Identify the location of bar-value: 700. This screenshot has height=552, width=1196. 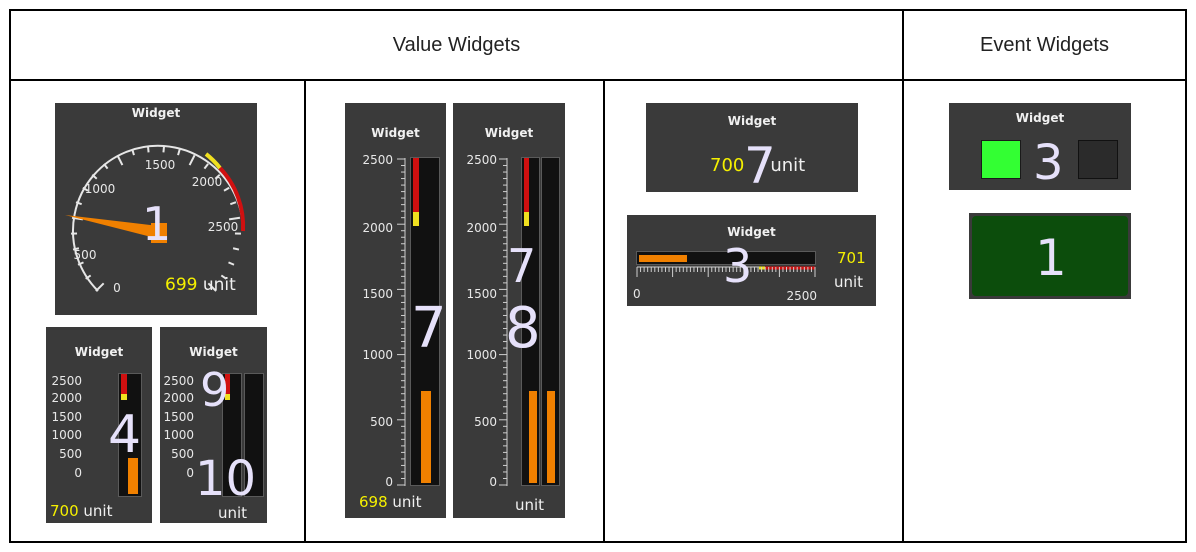
(64, 511).